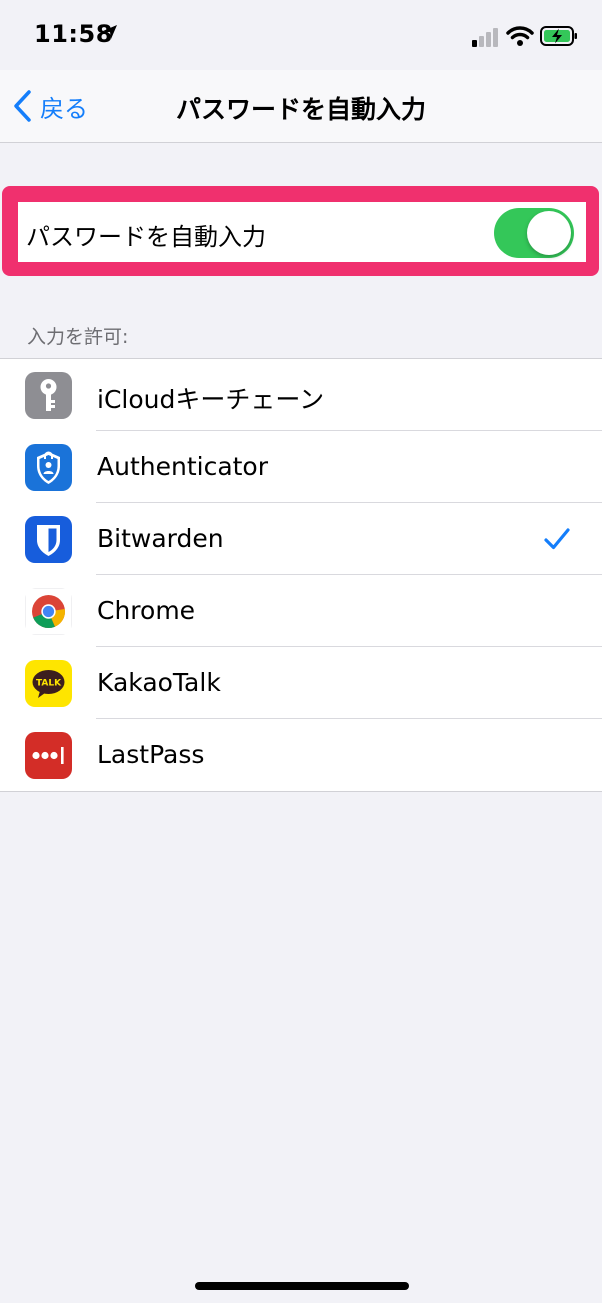  I want to click on location-arrow-icon, so click(110, 32).